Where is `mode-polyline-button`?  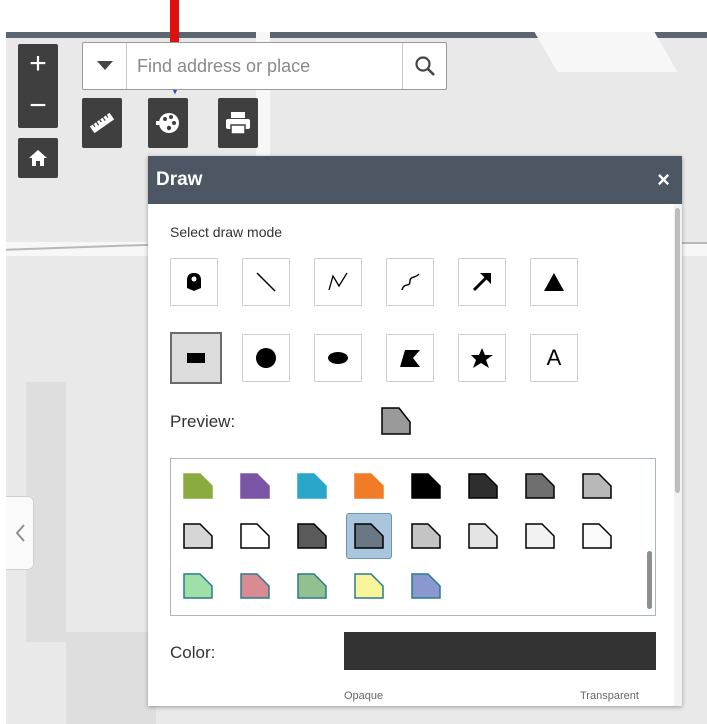 mode-polyline-button is located at coordinates (338, 282).